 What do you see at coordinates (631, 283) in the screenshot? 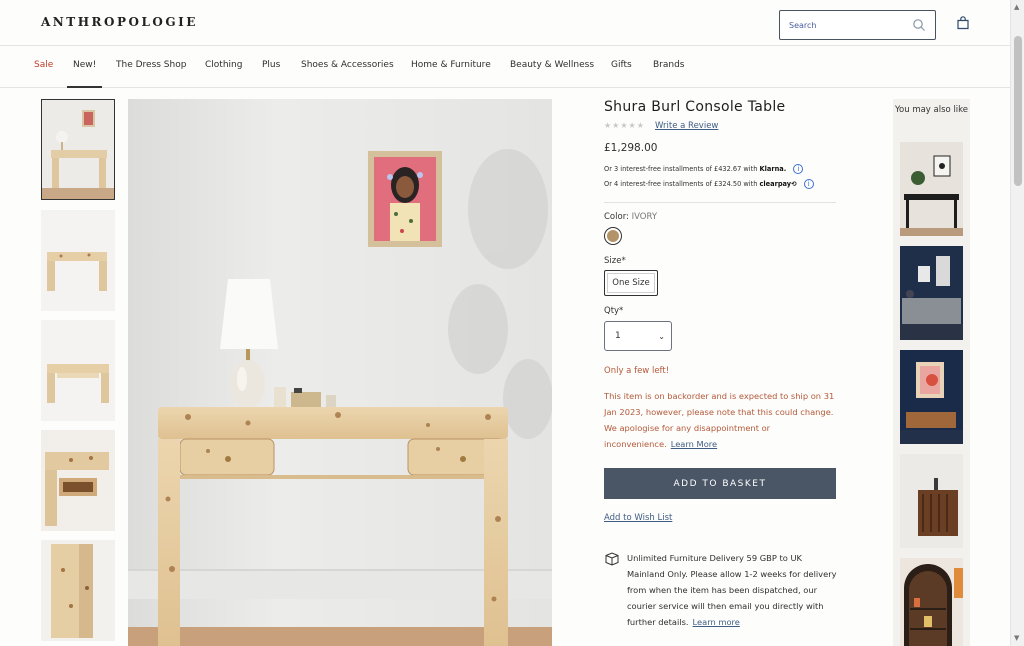
I see `size-option-one-size: One Size` at bounding box center [631, 283].